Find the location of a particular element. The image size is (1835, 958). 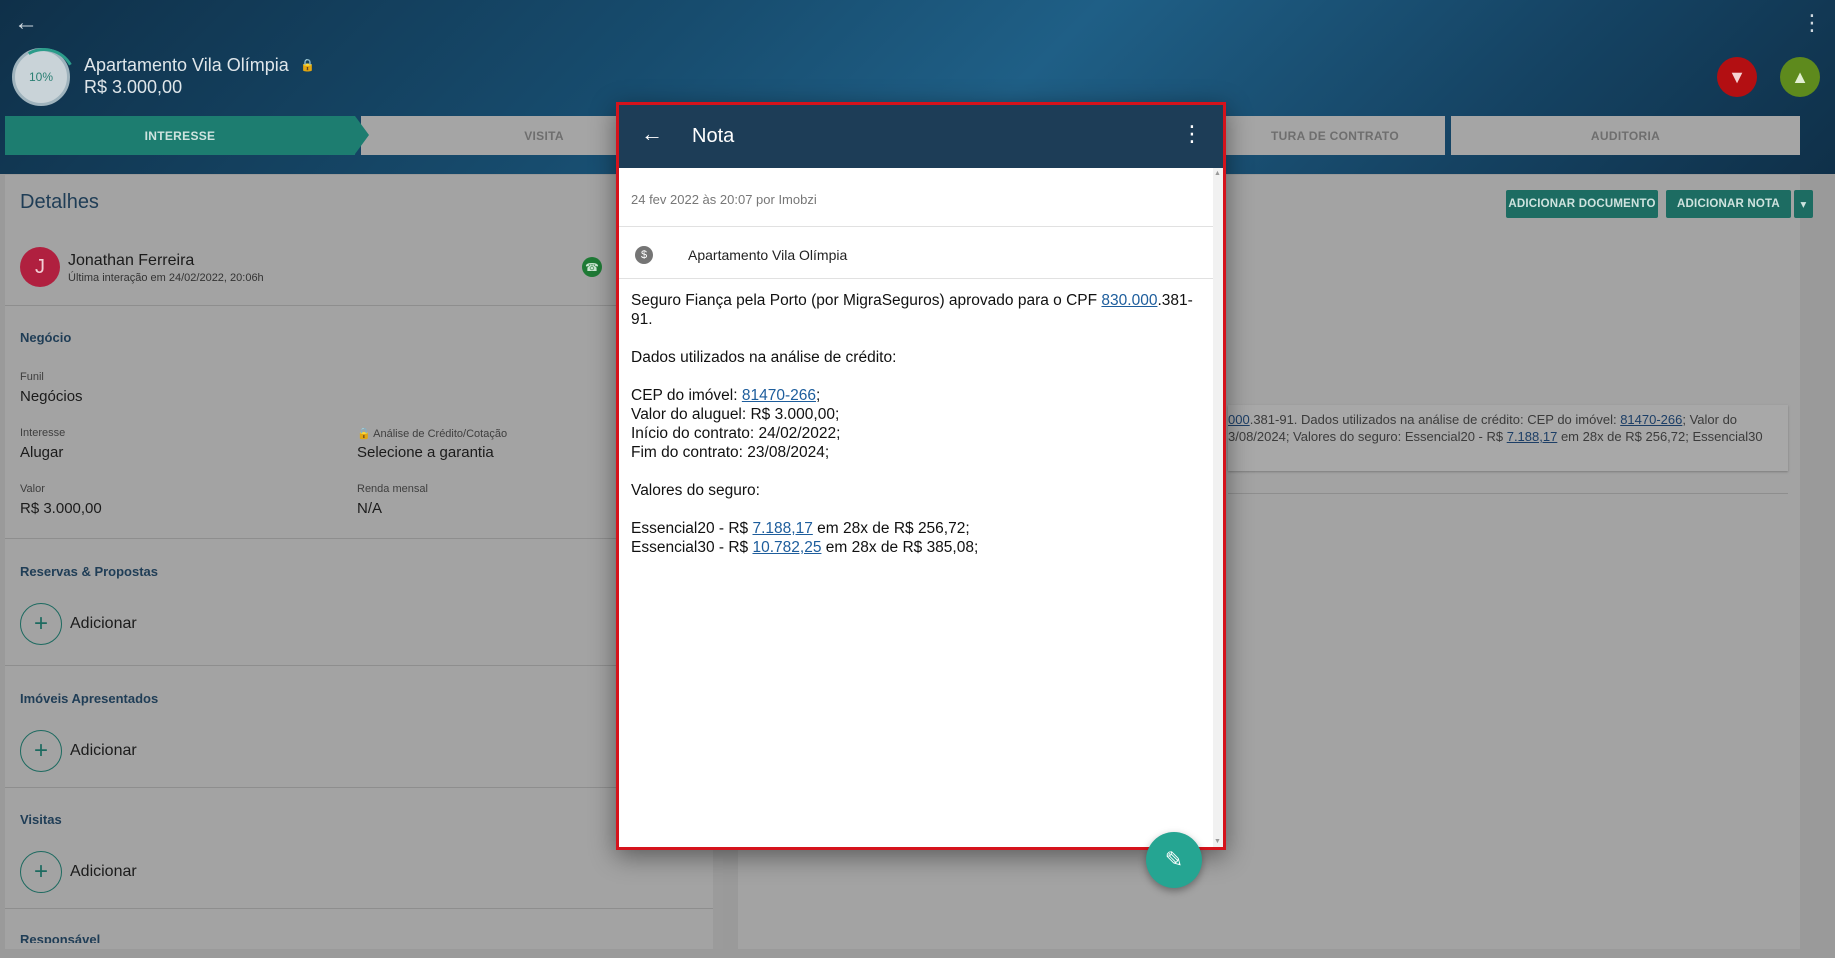

cep-link: 81470-266 is located at coordinates (779, 395).